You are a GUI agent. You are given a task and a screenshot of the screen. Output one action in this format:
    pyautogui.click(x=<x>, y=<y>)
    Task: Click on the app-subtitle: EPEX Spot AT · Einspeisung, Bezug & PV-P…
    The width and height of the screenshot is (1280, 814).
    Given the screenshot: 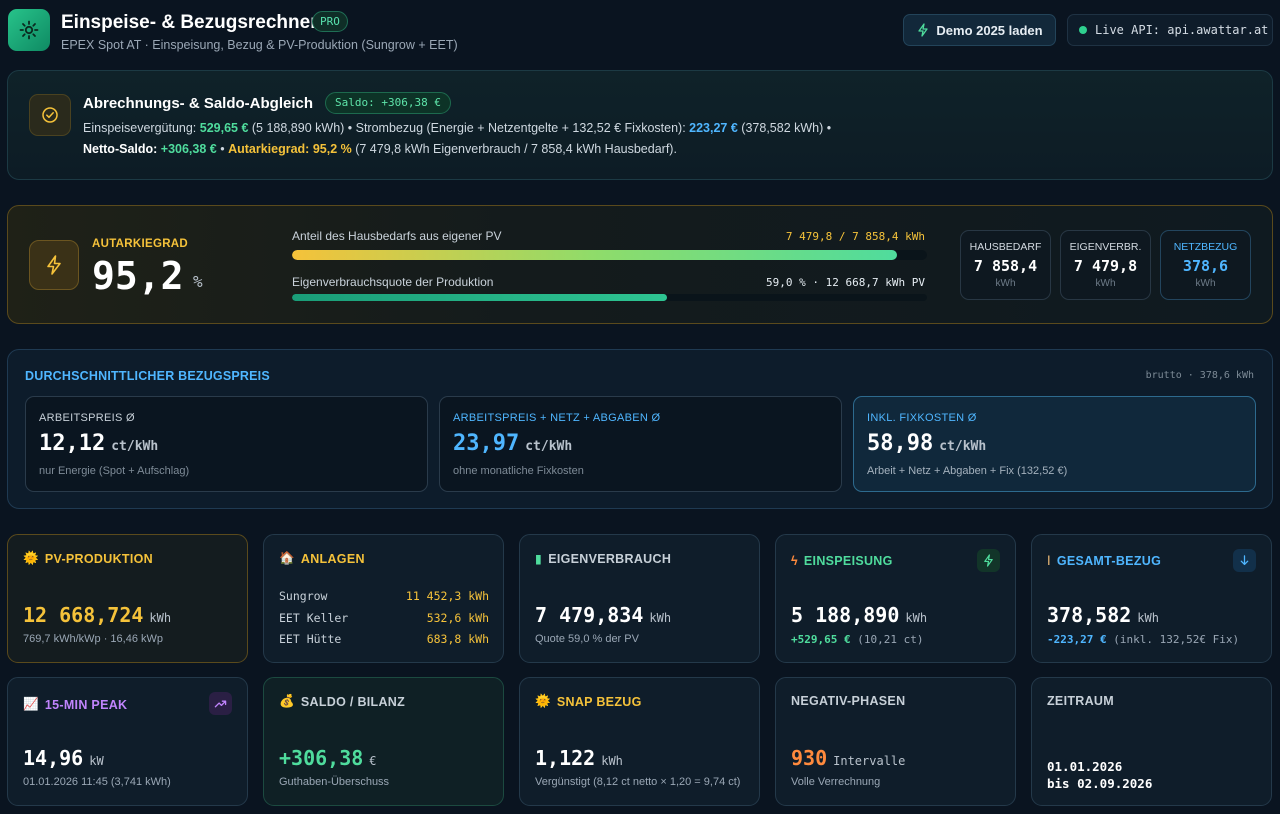 What is the action you would take?
    pyautogui.click(x=259, y=45)
    